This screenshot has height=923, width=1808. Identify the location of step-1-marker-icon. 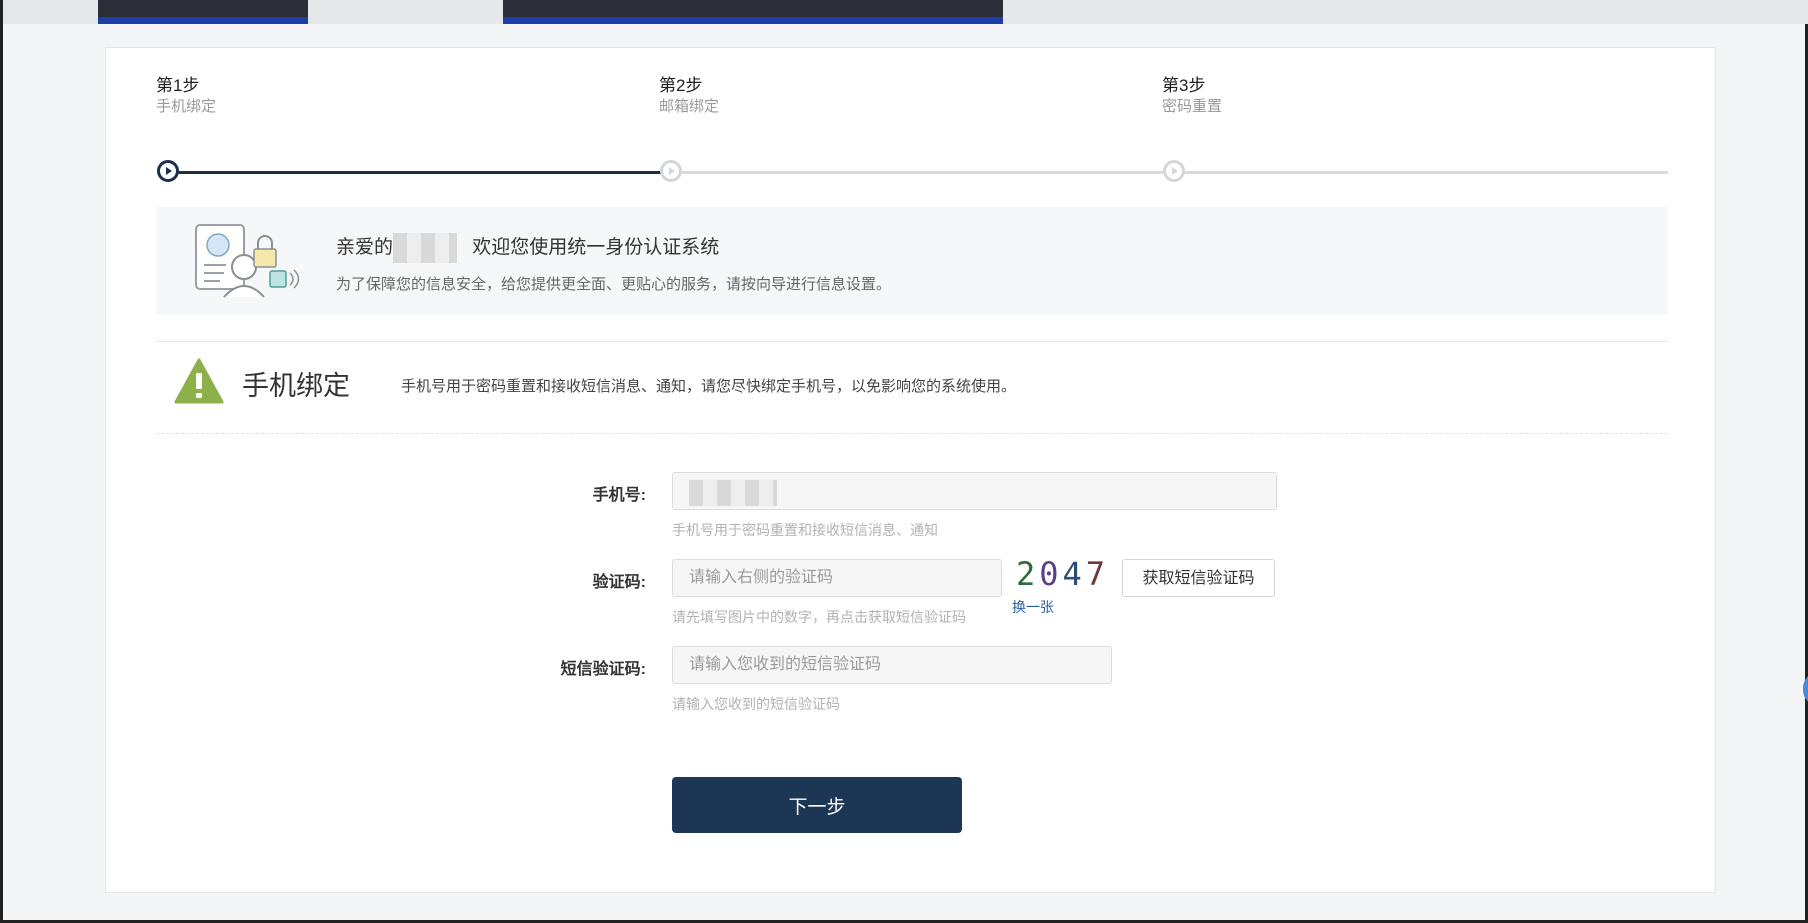
(168, 171).